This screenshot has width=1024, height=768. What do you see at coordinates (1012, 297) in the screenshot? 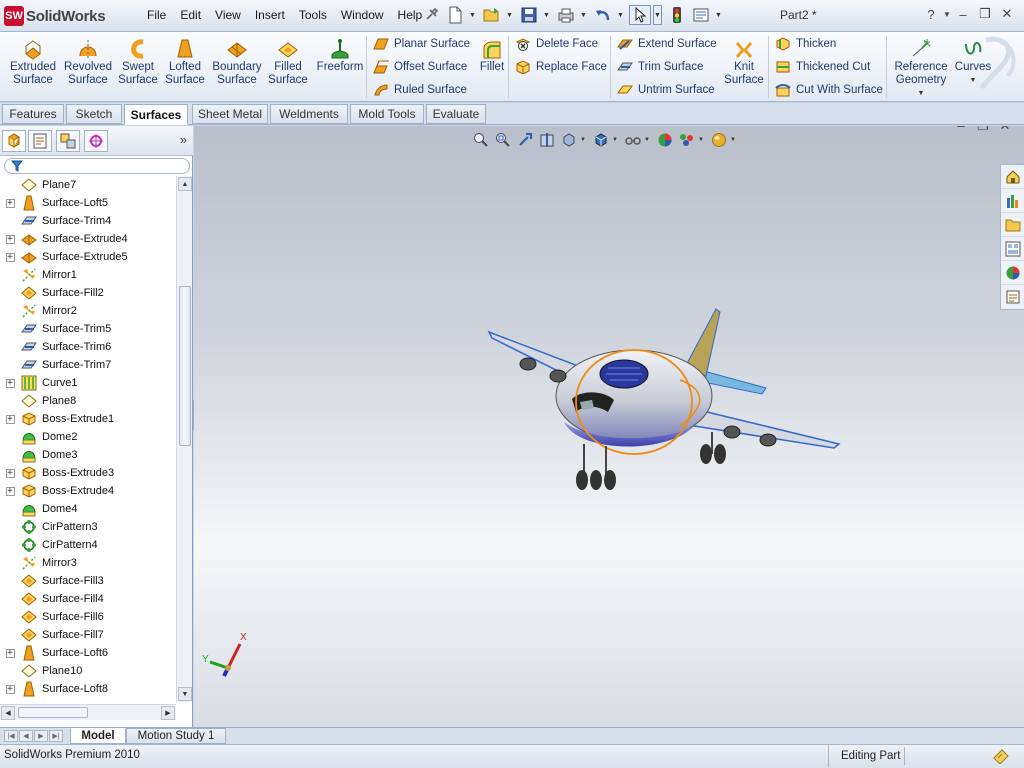
I see `custom-properties-icon` at bounding box center [1012, 297].